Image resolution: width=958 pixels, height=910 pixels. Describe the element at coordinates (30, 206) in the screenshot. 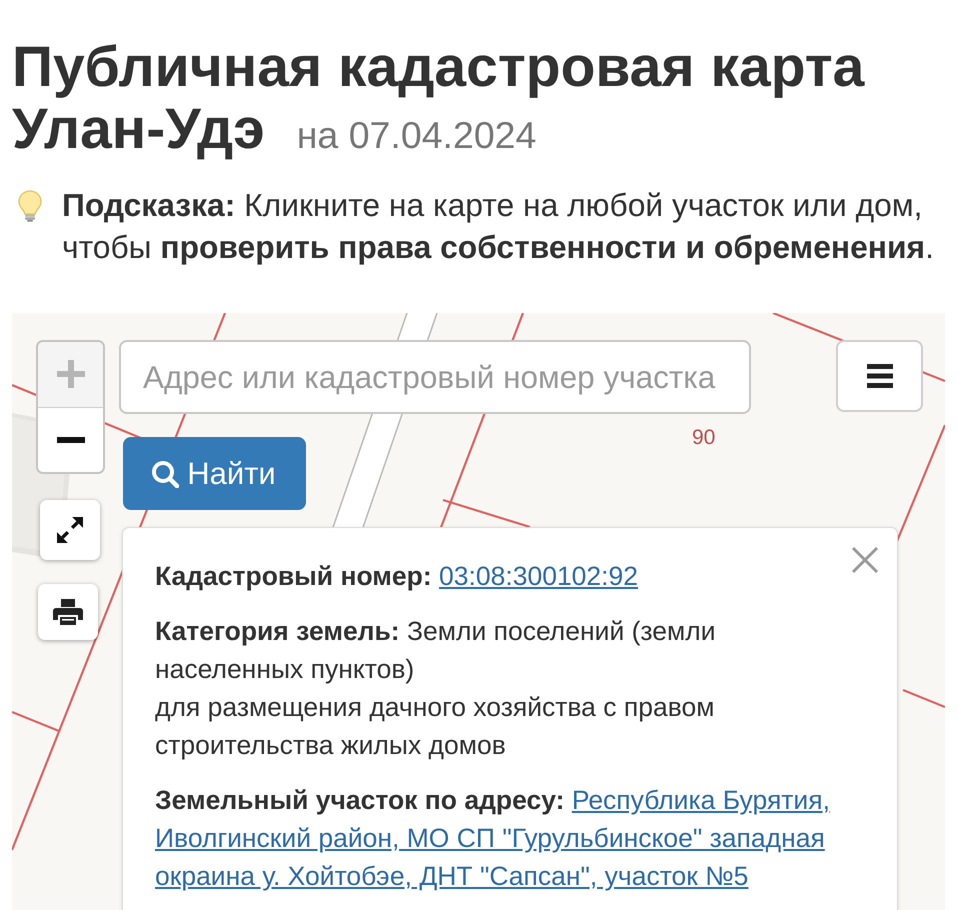

I see `lightbulb-icon` at that location.